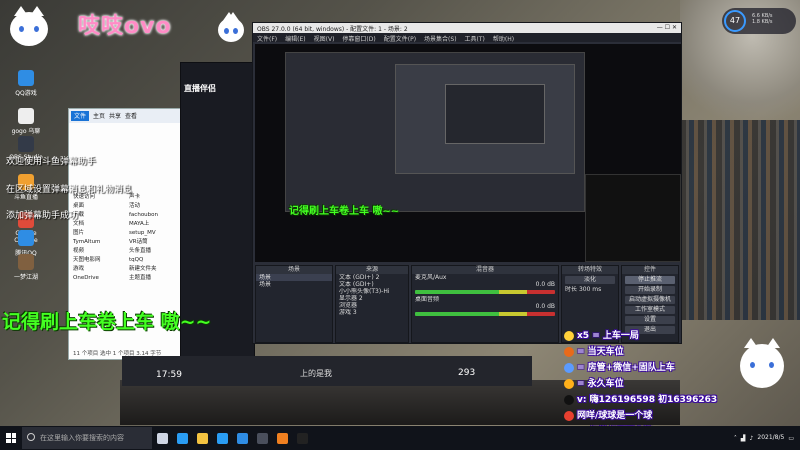 The height and width of the screenshot is (450, 800). I want to click on source-item: 小小熊头像(T3)-Hi, so click(372, 291).